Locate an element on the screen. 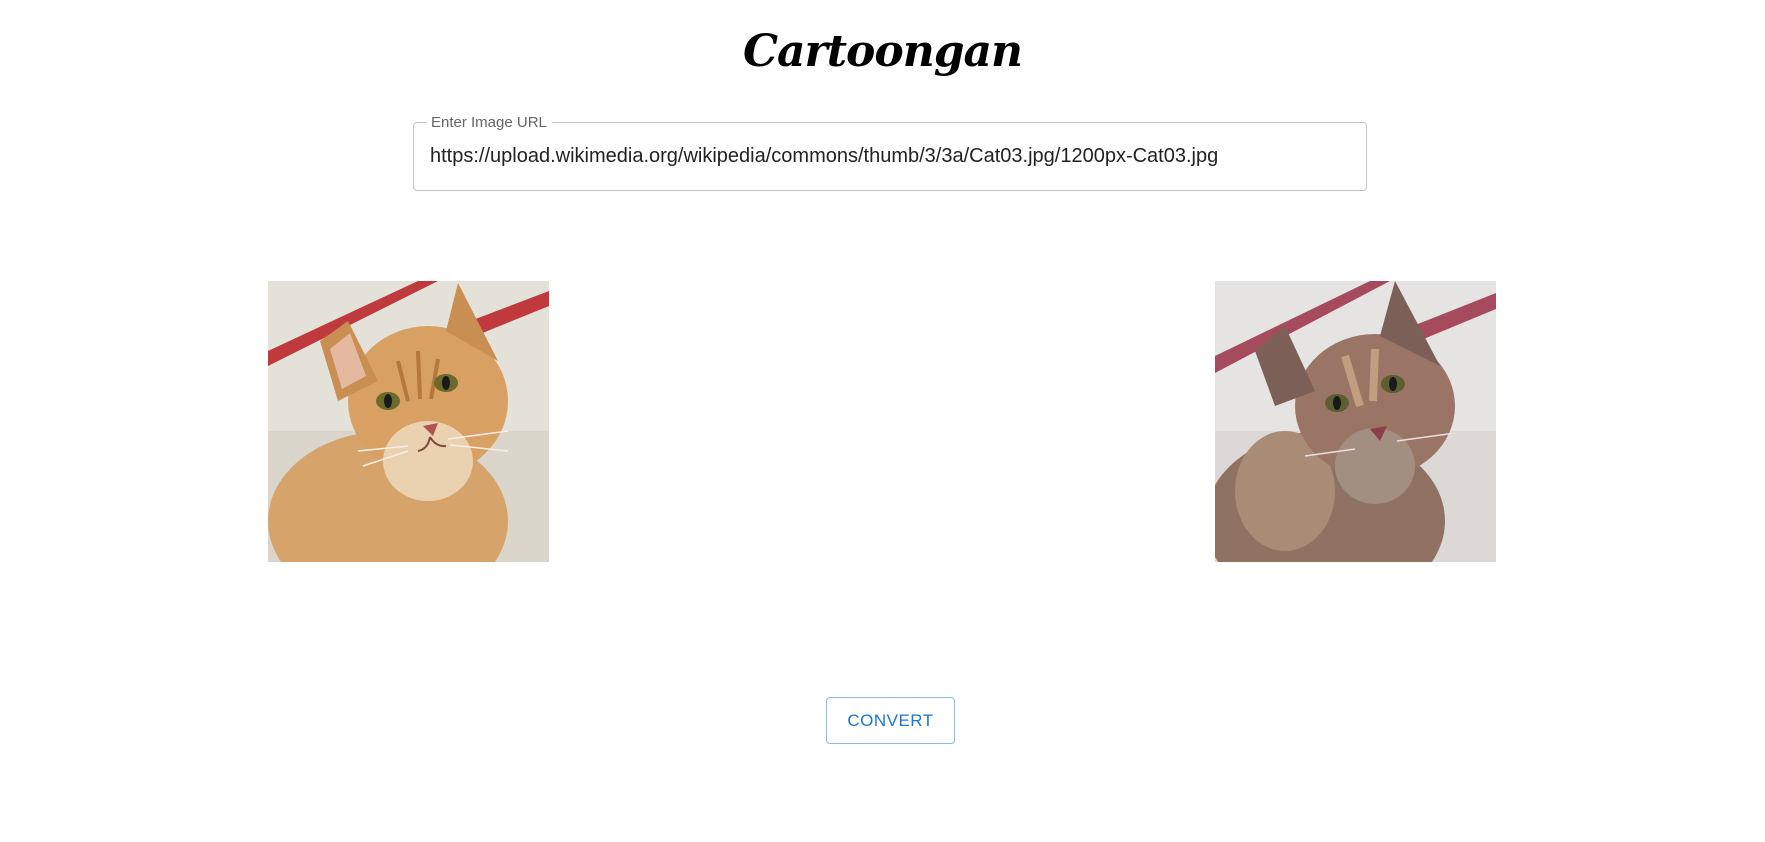 Image resolution: width=1765 pixels, height=842 pixels. cartoonized-cat-photo-icon is located at coordinates (1355, 421).